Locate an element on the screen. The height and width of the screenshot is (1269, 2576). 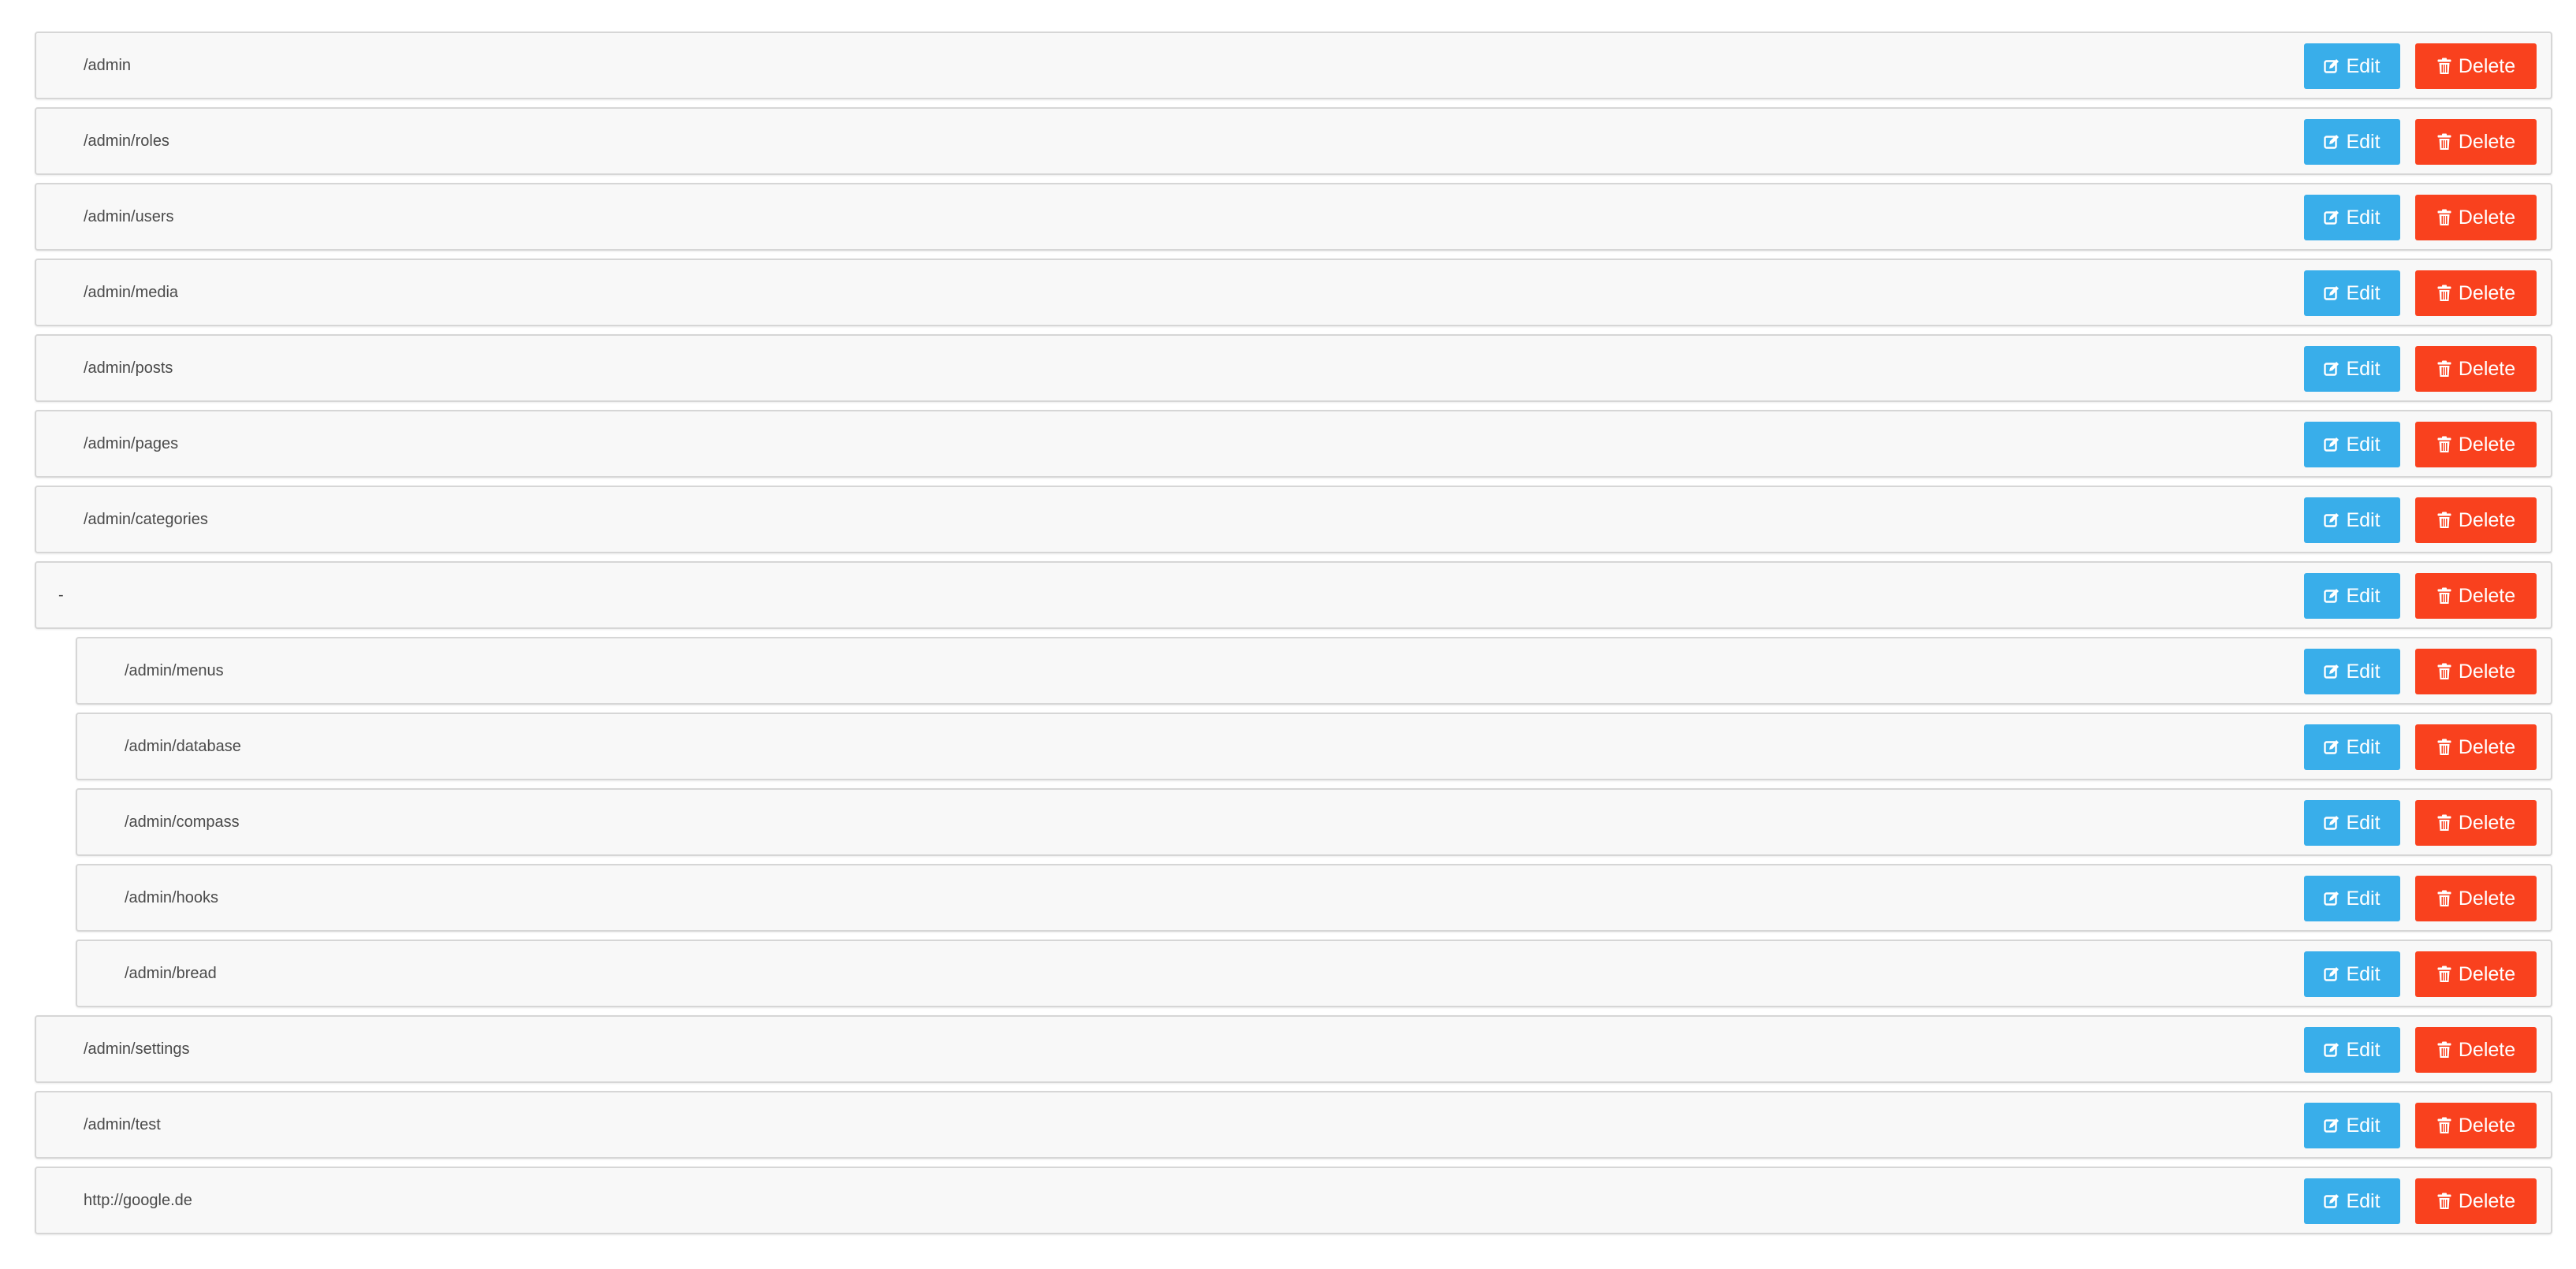
menu-item: /admin/settings Edit Delete is located at coordinates (1293, 1049).